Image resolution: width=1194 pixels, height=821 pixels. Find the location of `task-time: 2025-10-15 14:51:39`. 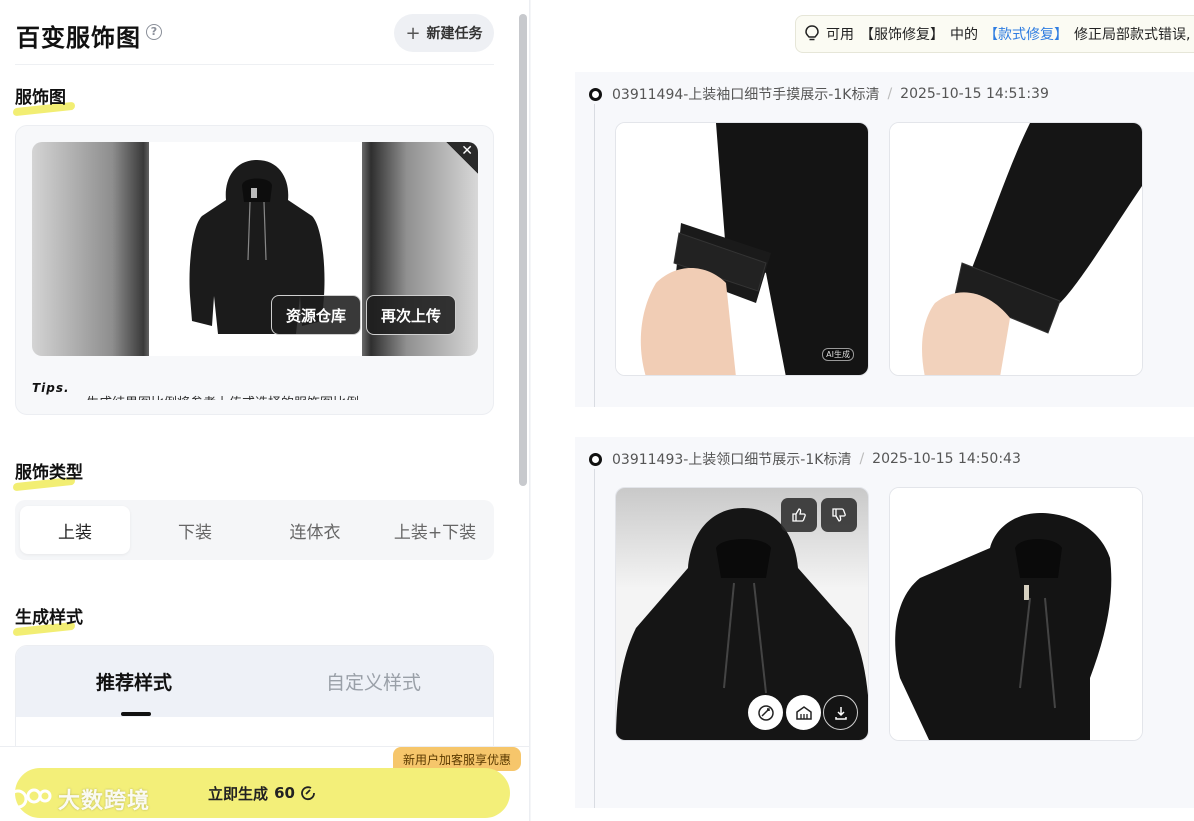

task-time: 2025-10-15 14:51:39 is located at coordinates (974, 94).